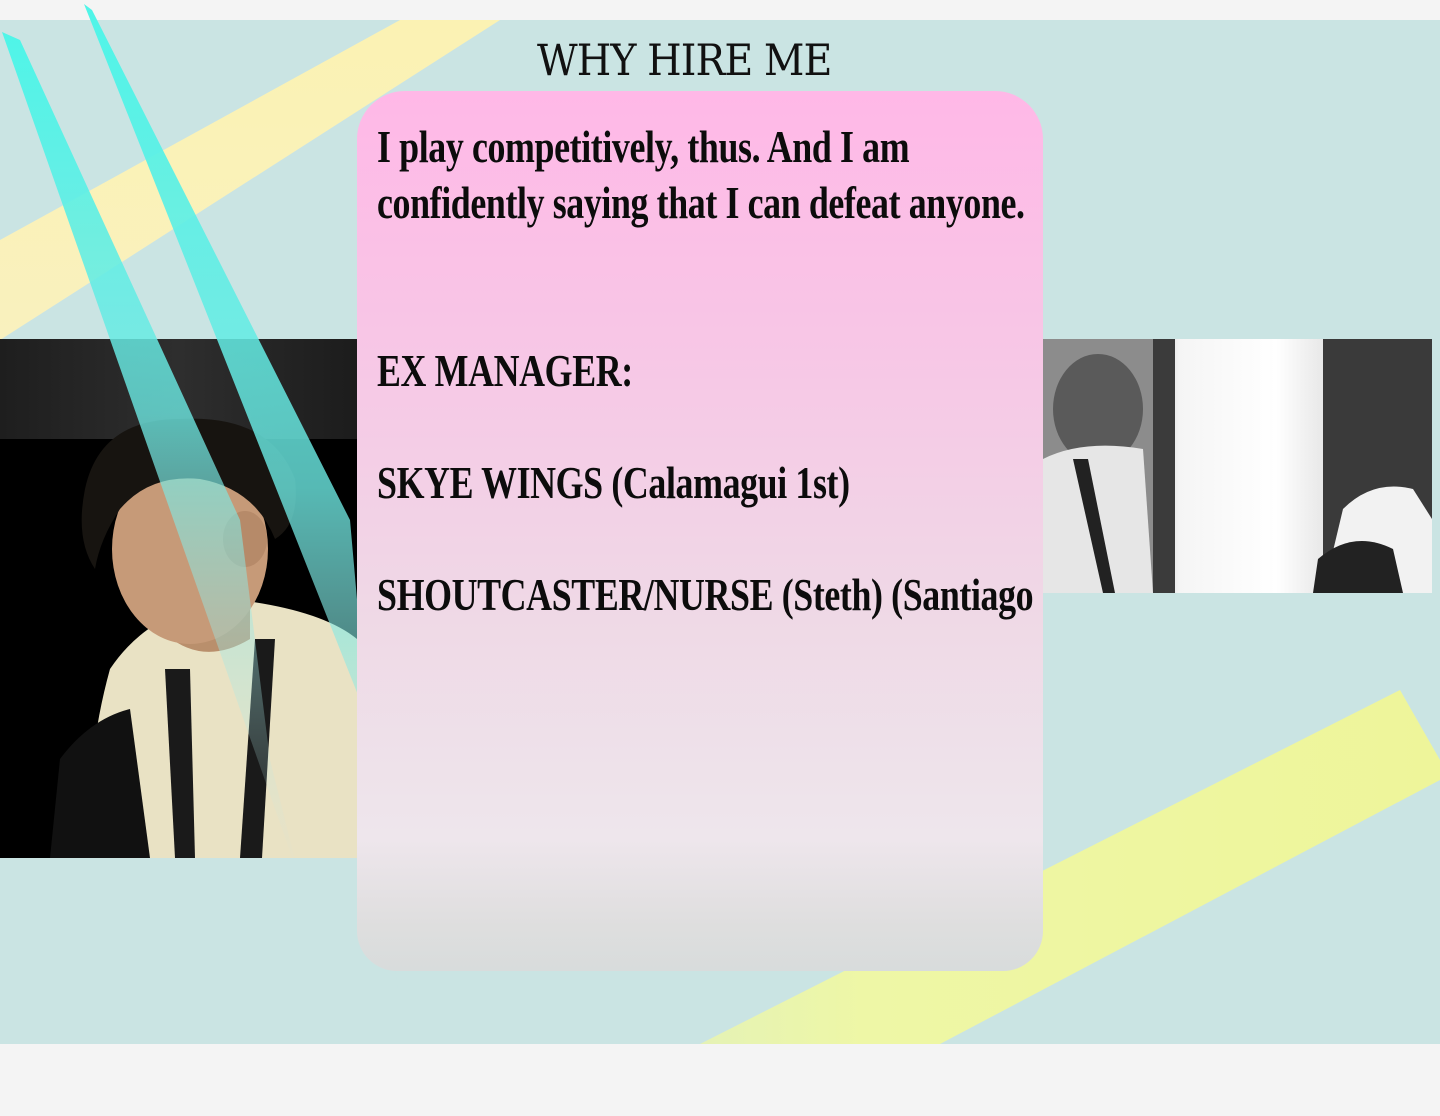 The height and width of the screenshot is (1116, 1440). I want to click on team-text: SKYE WINGS (Calamagui 1st), so click(613, 482).